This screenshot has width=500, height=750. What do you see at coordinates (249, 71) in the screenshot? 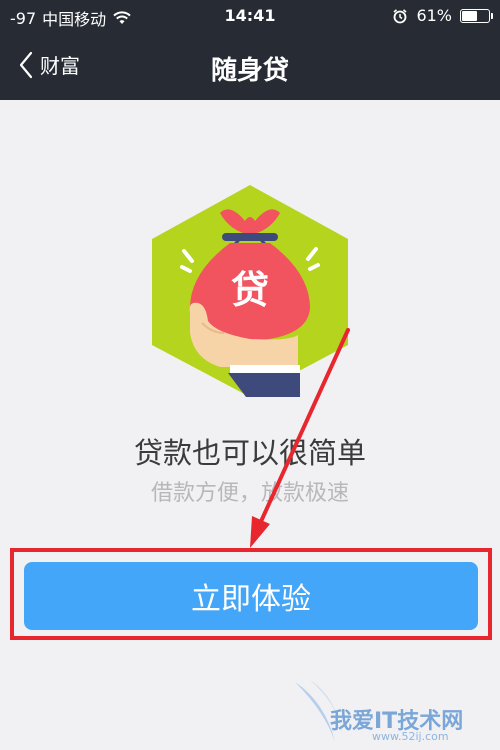
I see `page-title: 随身贷` at bounding box center [249, 71].